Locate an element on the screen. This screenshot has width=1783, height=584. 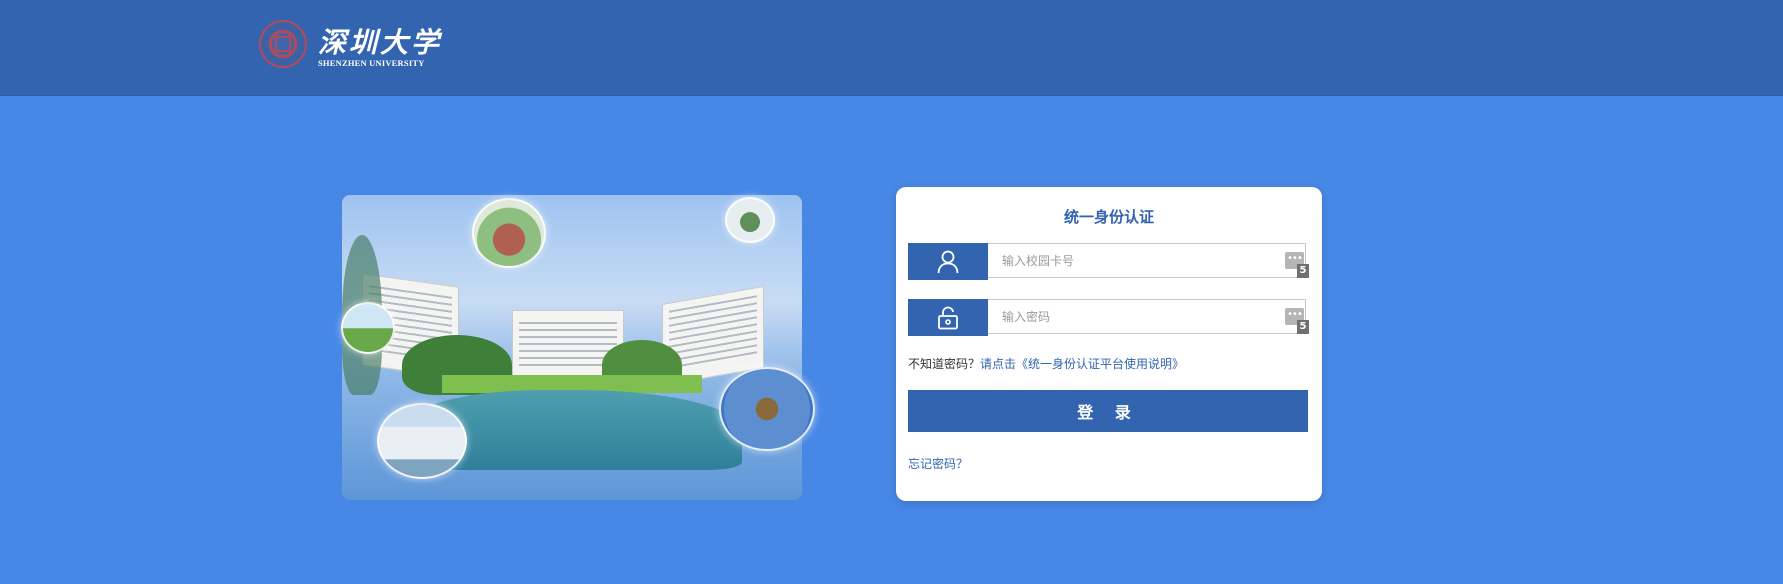
campus-bubble-building is located at coordinates (422, 441).